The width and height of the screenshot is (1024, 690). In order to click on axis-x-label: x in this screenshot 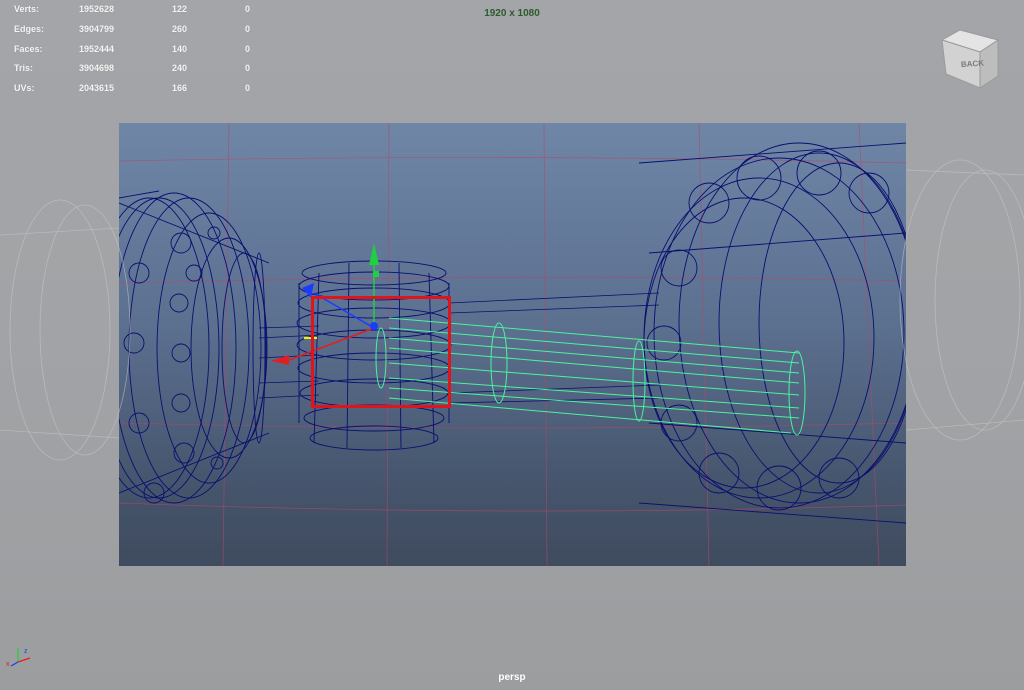, I will do `click(8, 664)`.